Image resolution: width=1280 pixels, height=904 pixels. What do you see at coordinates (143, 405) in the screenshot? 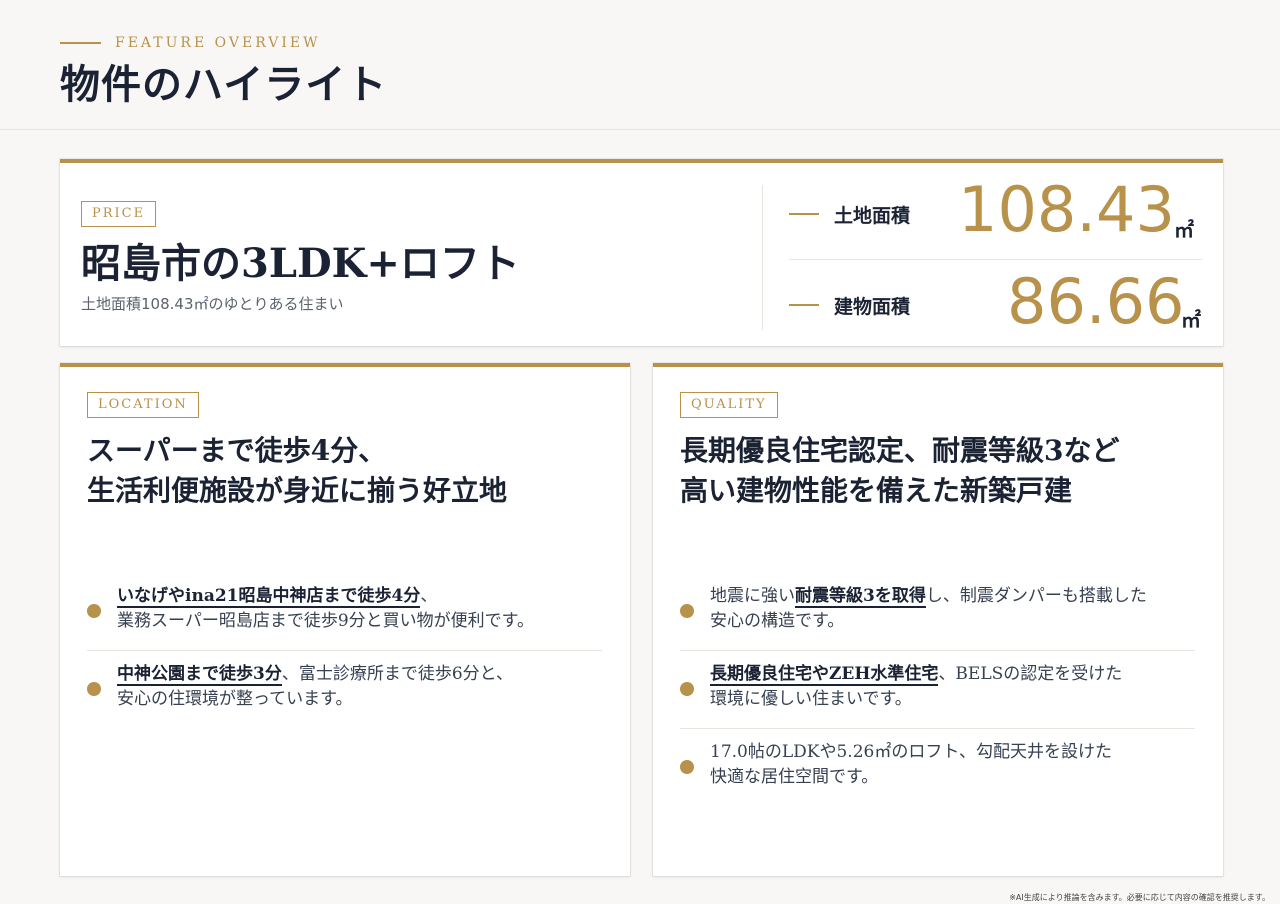
I see `location-tag: LOCATION` at bounding box center [143, 405].